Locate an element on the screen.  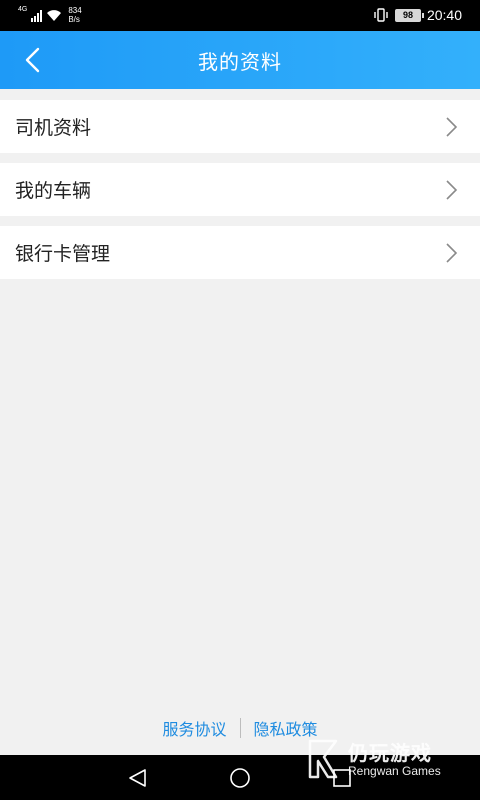
menu-item-my-vehicles: 我的车辆 is located at coordinates (240, 189).